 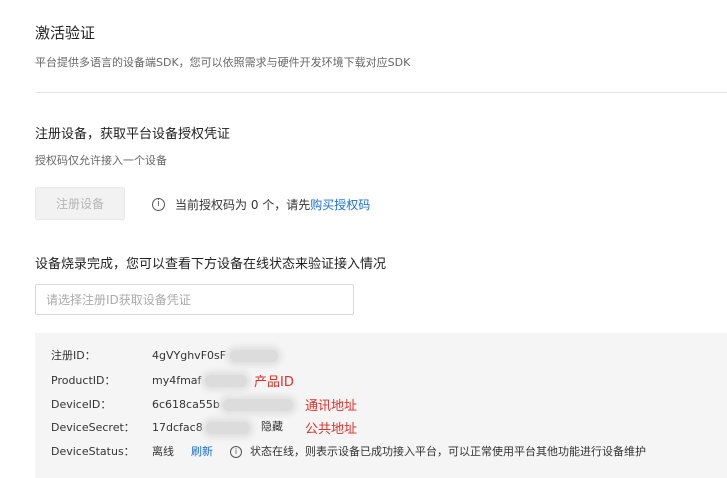 I want to click on page-description: 平台提供多语言的设备端SDK，您可以依照需求与硬件开发环境下载对应SDK, so click(x=223, y=62).